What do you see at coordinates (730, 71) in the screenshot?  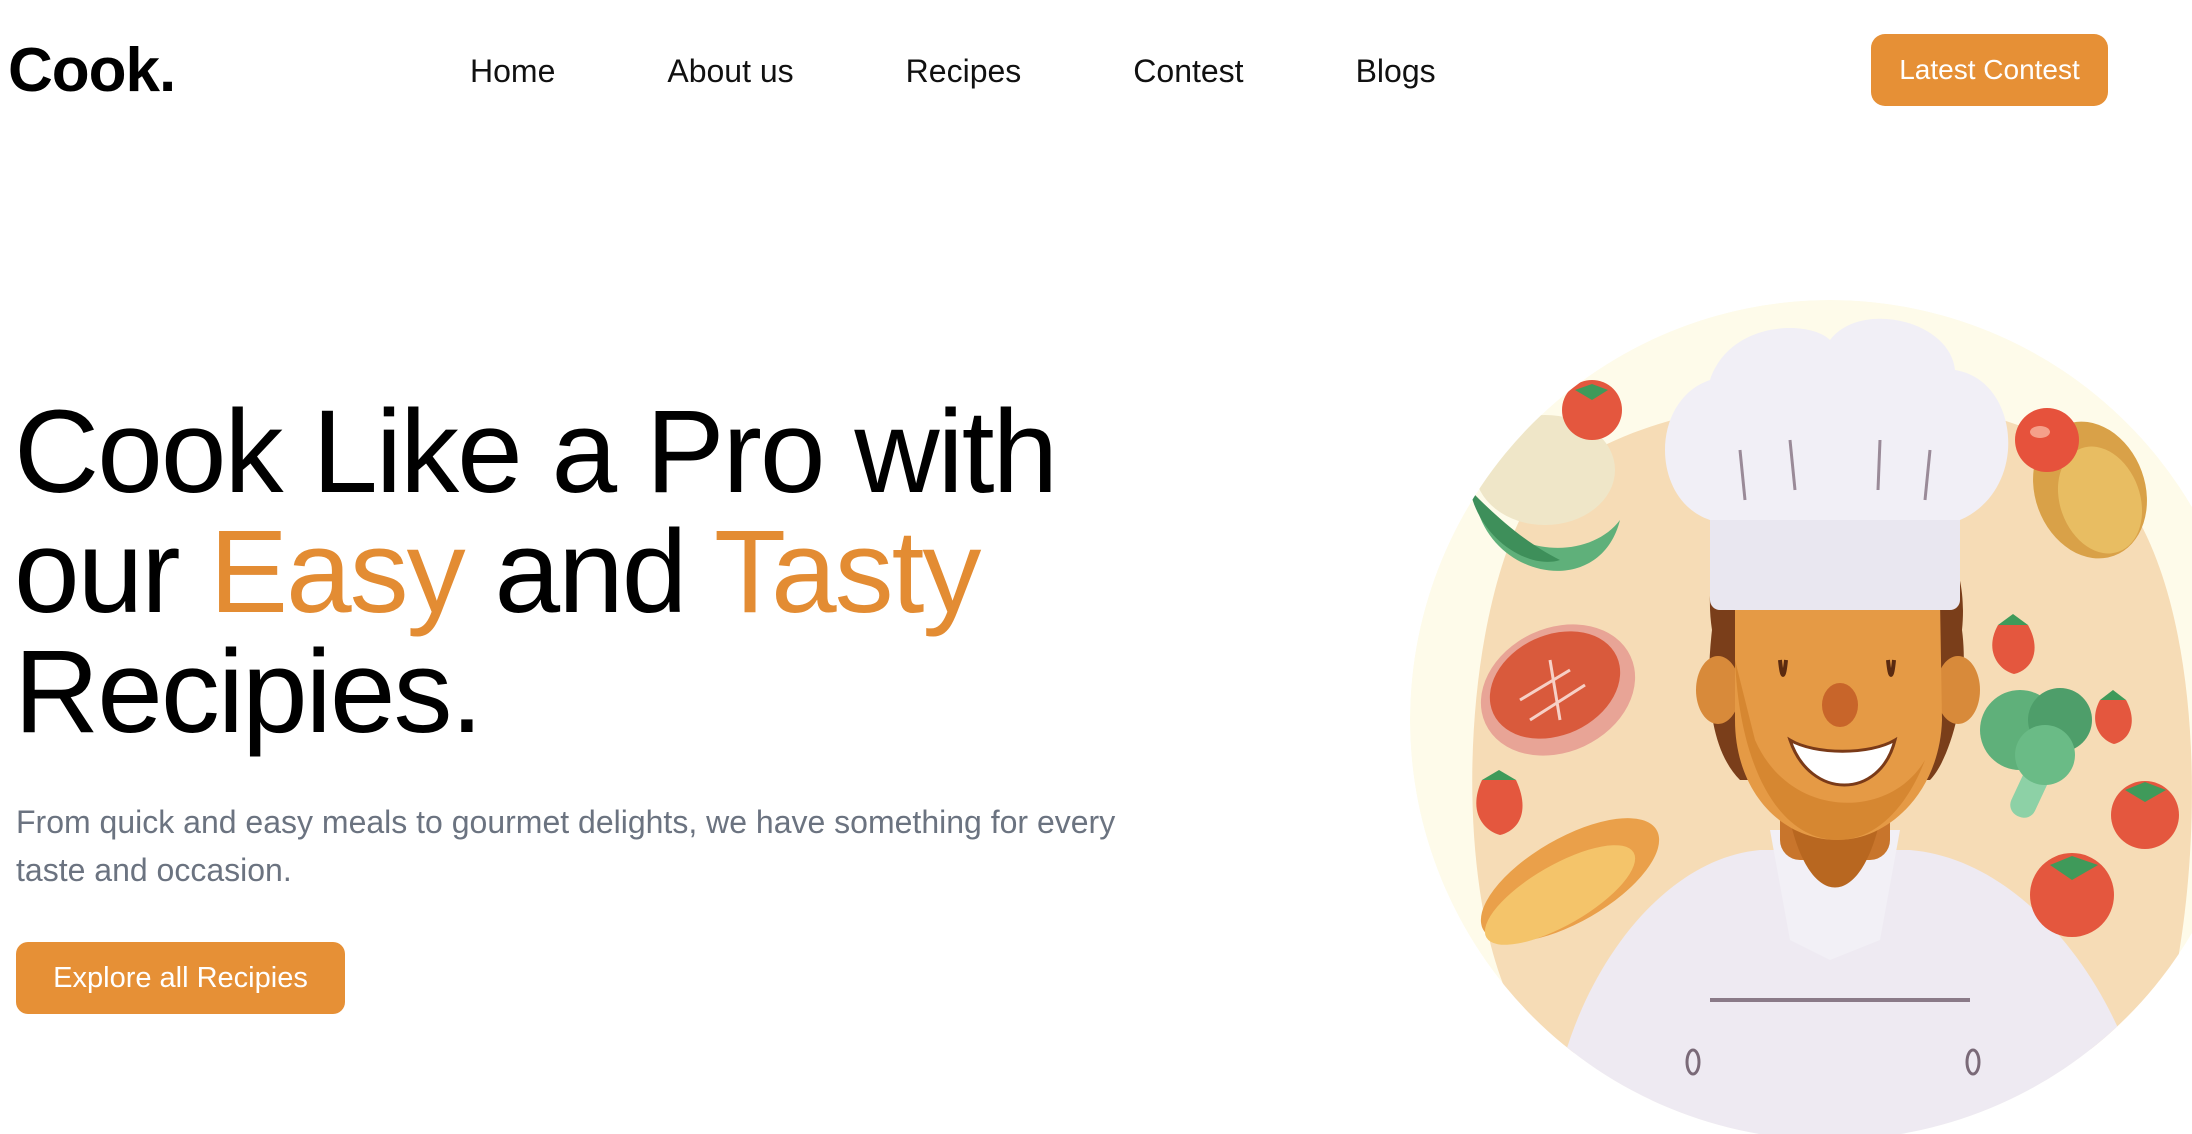 I see `nav-item-about-us: About us` at bounding box center [730, 71].